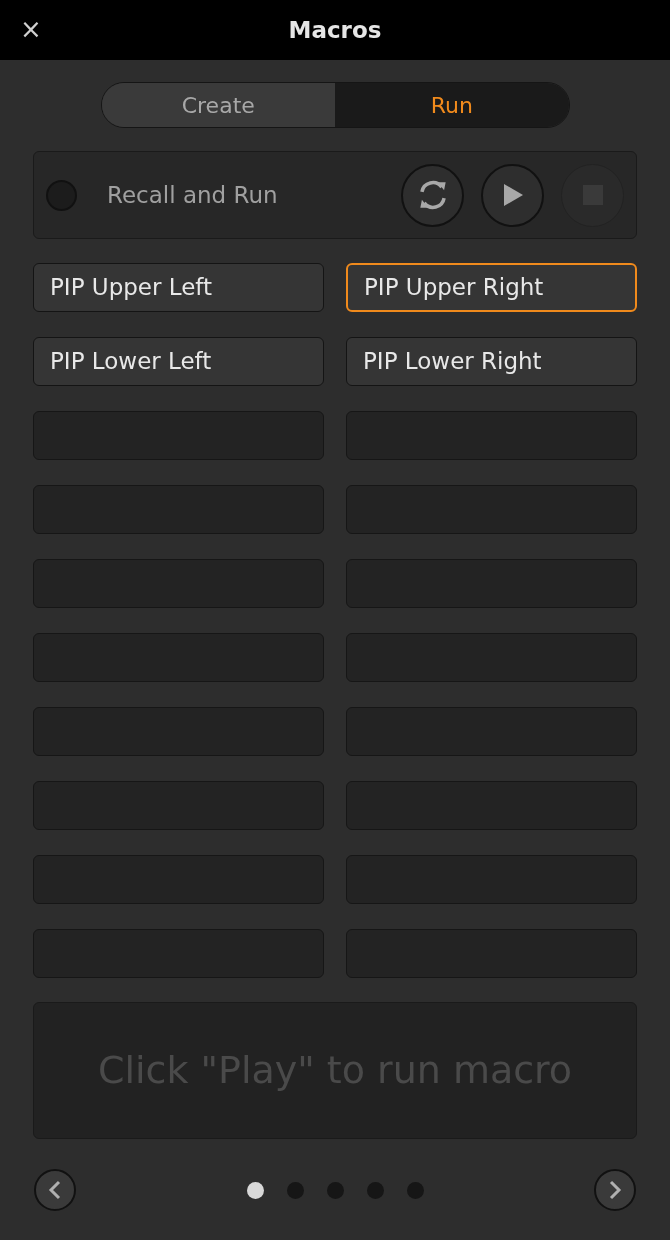 The height and width of the screenshot is (1240, 670). What do you see at coordinates (491, 287) in the screenshot?
I see `macro-button: PIP Upper Right` at bounding box center [491, 287].